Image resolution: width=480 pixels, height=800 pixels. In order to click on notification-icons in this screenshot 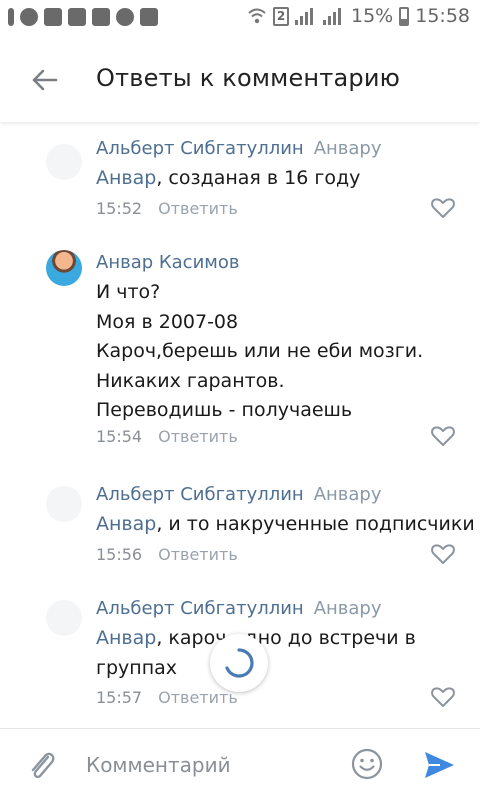, I will do `click(83, 17)`.